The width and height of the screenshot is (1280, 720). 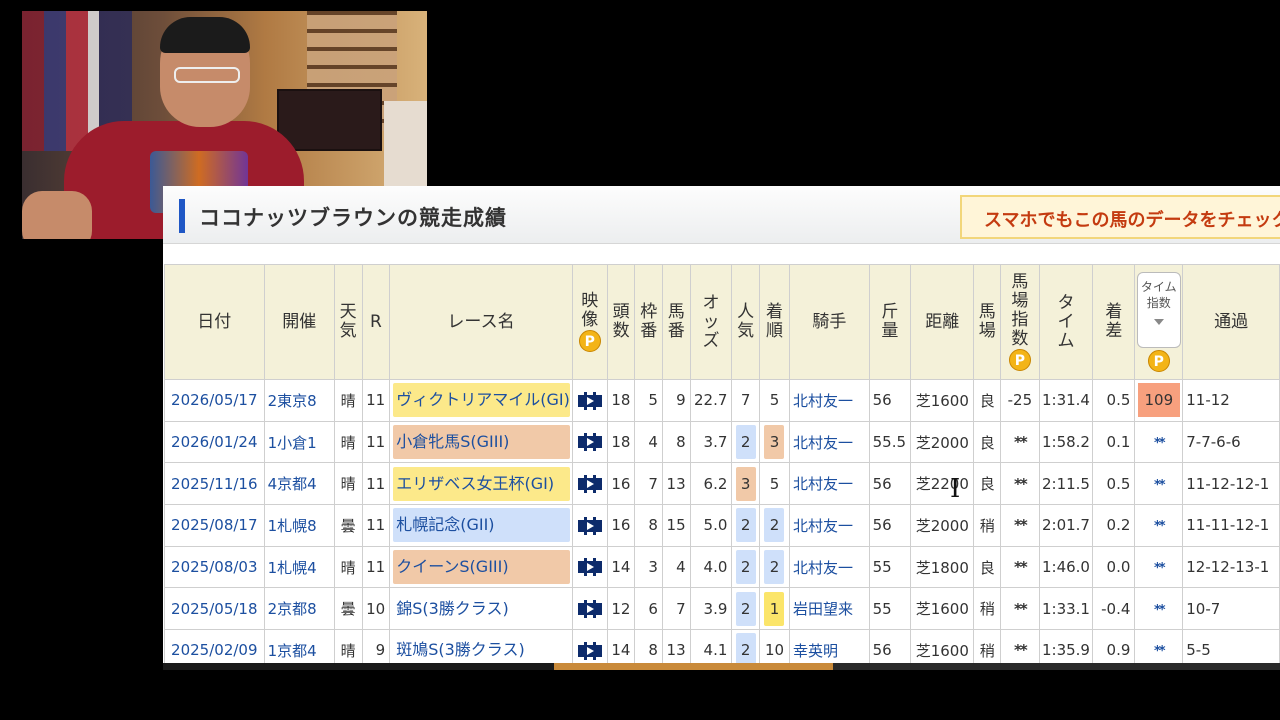 What do you see at coordinates (1114, 567) in the screenshot?
I see `margin-cell: 0.0` at bounding box center [1114, 567].